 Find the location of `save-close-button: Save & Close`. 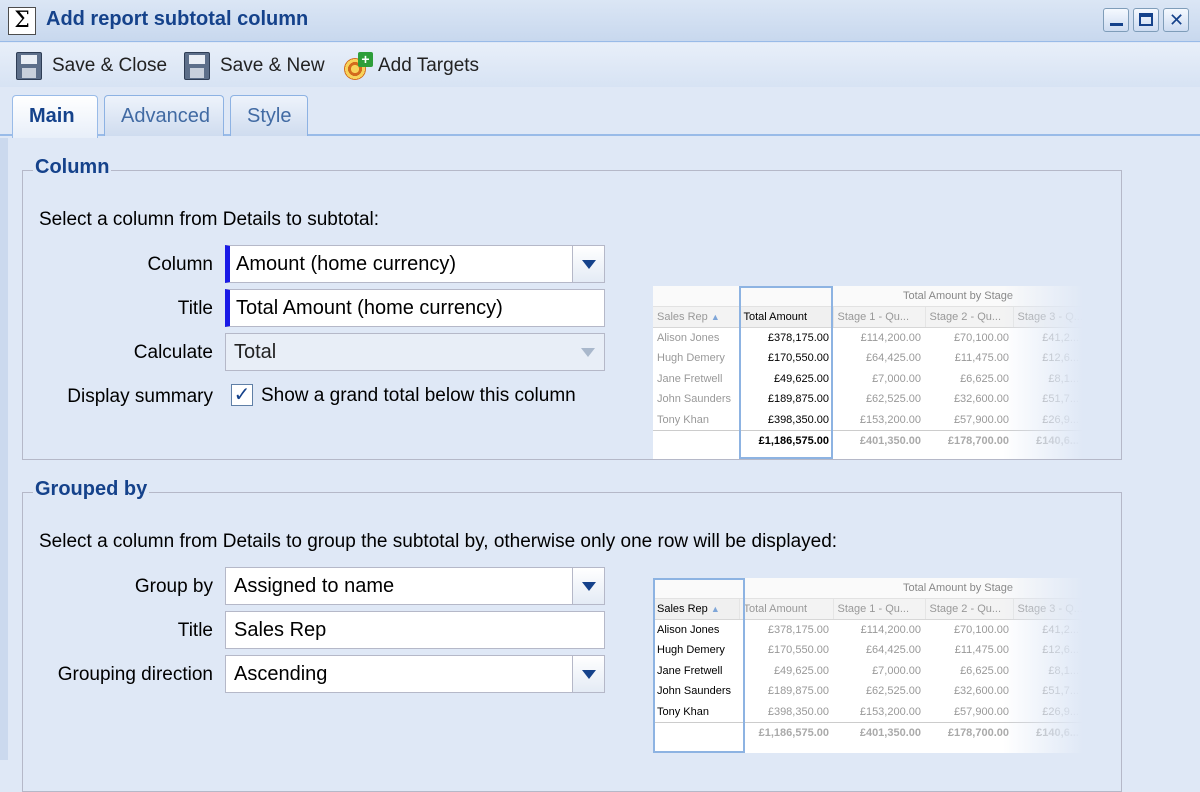

save-close-button: Save & Close is located at coordinates (91, 66).